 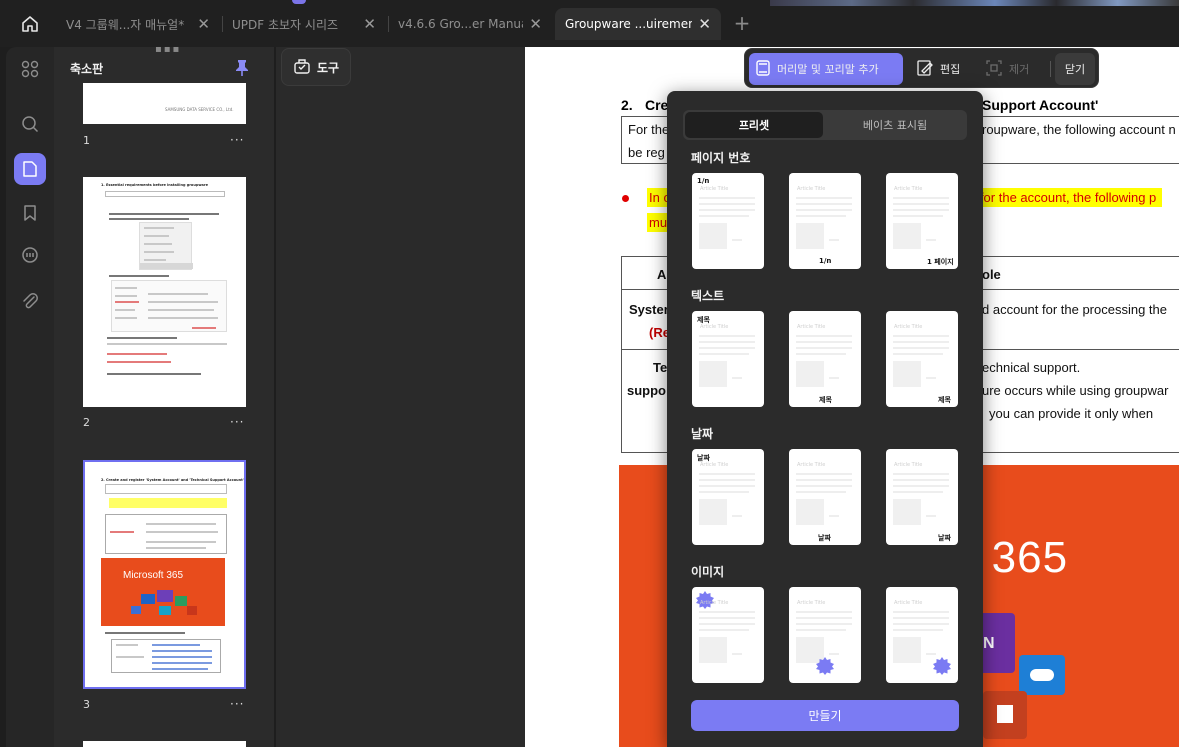 I want to click on preset-card-text-bottom-center: Article Title 제목, so click(x=825, y=359).